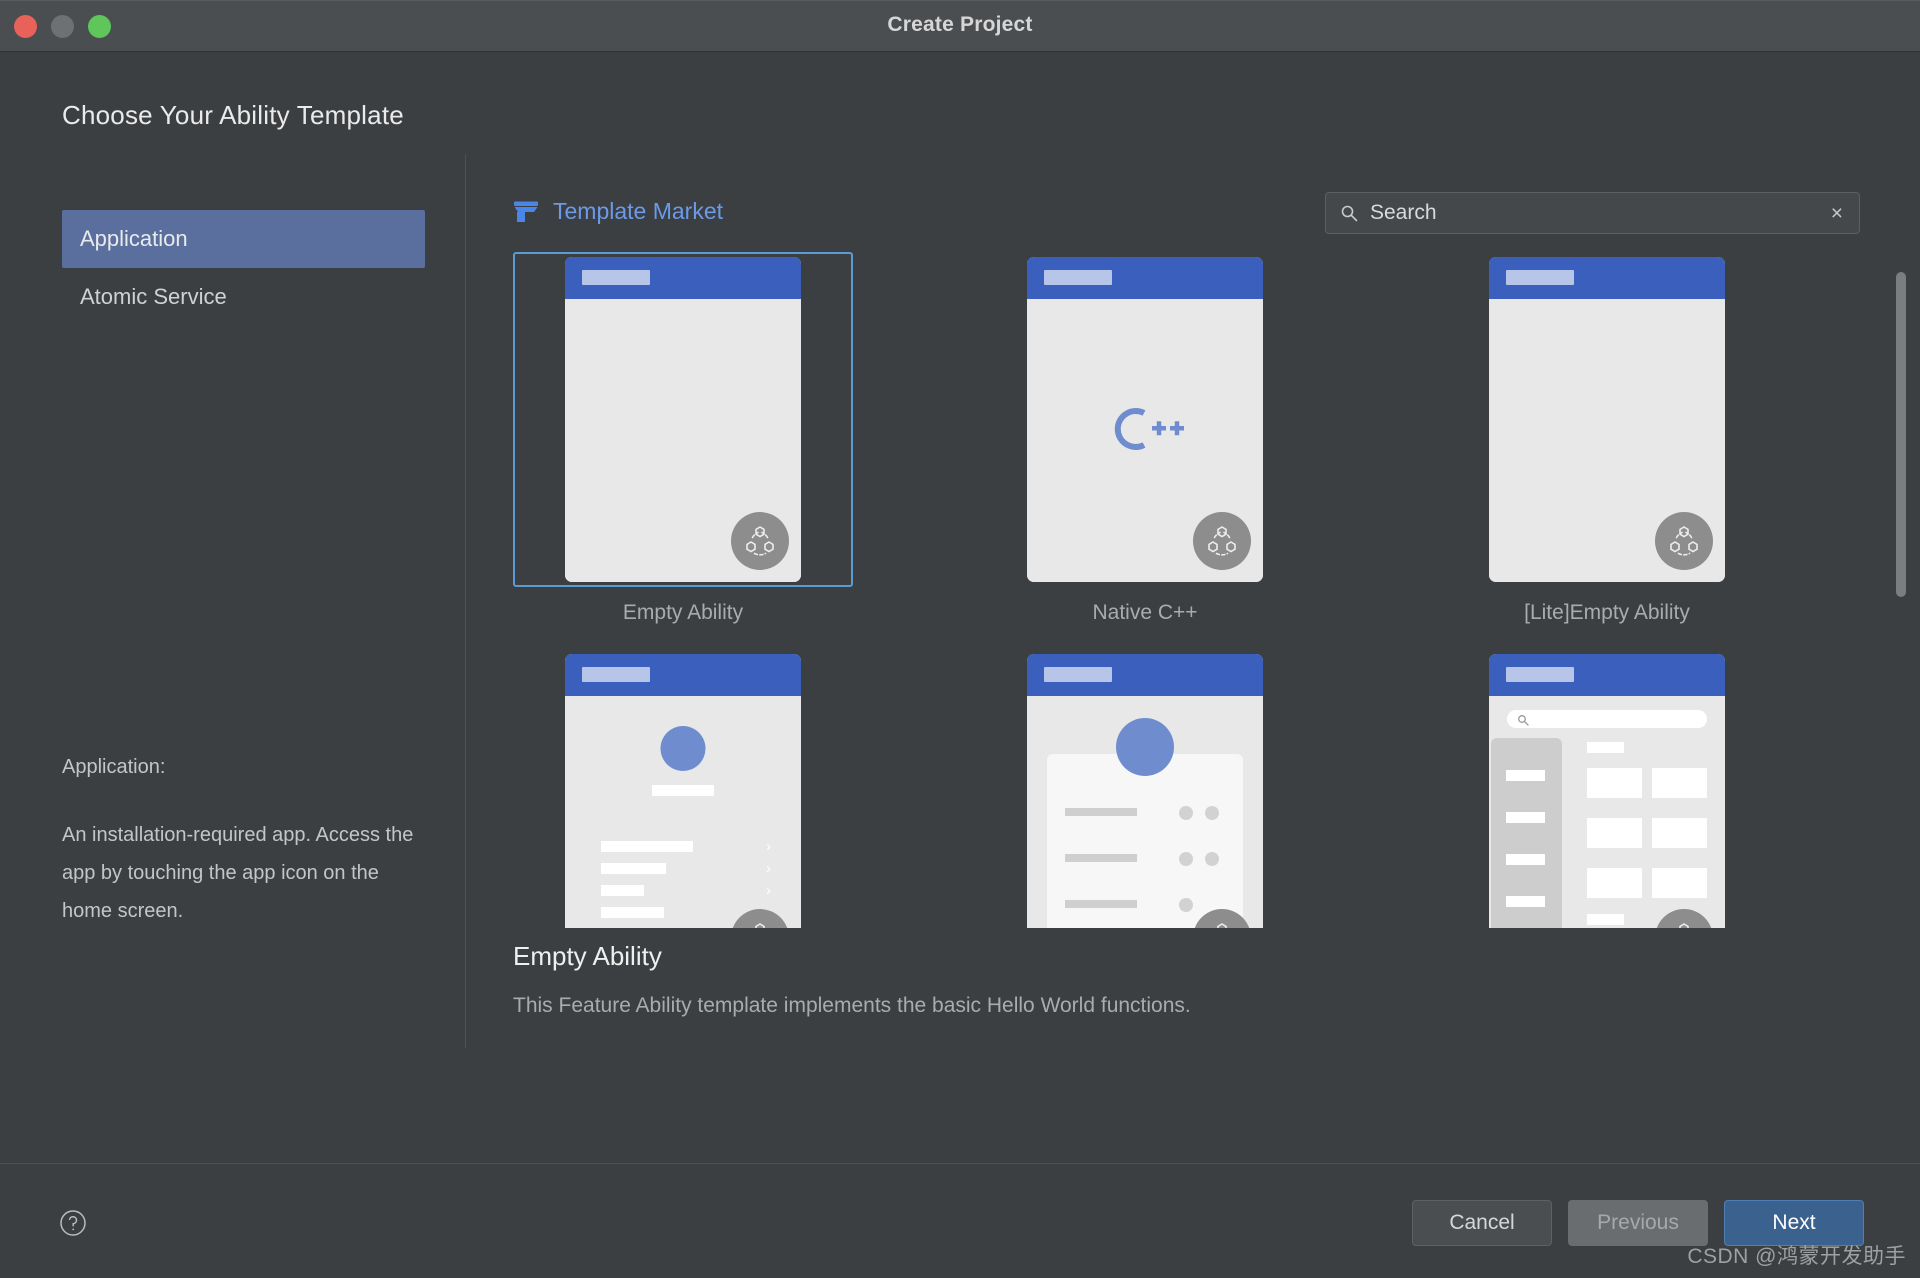 This screenshot has width=1920, height=1278. What do you see at coordinates (243, 239) in the screenshot?
I see `sidebar-item-application: Application` at bounding box center [243, 239].